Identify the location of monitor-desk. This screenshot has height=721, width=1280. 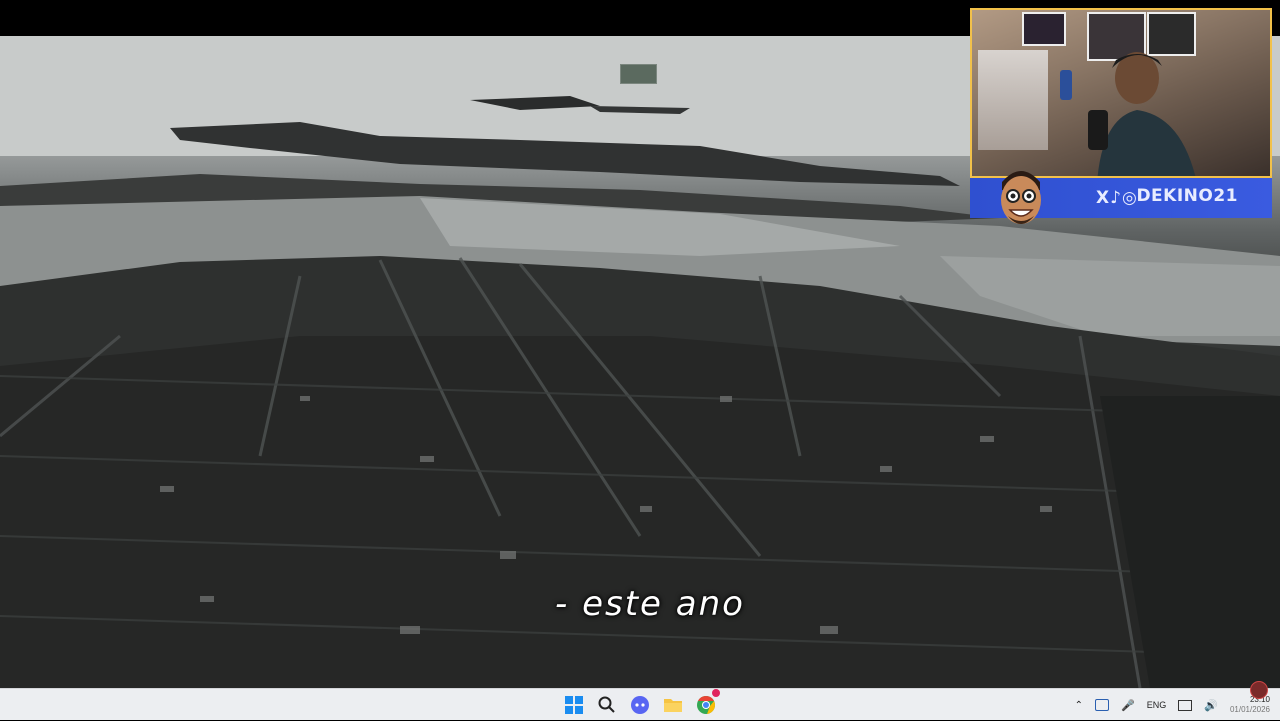
(1013, 100).